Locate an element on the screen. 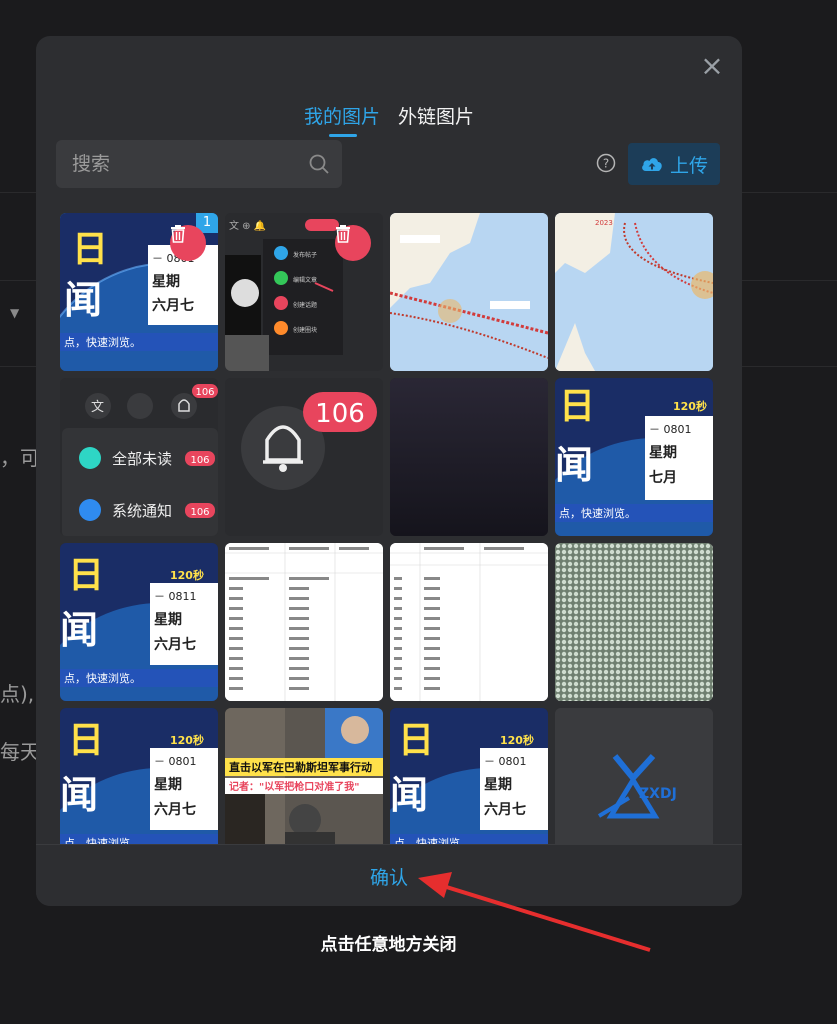 The image size is (837, 1024). image-thumb-typhoon-map: 2023 is located at coordinates (634, 292).